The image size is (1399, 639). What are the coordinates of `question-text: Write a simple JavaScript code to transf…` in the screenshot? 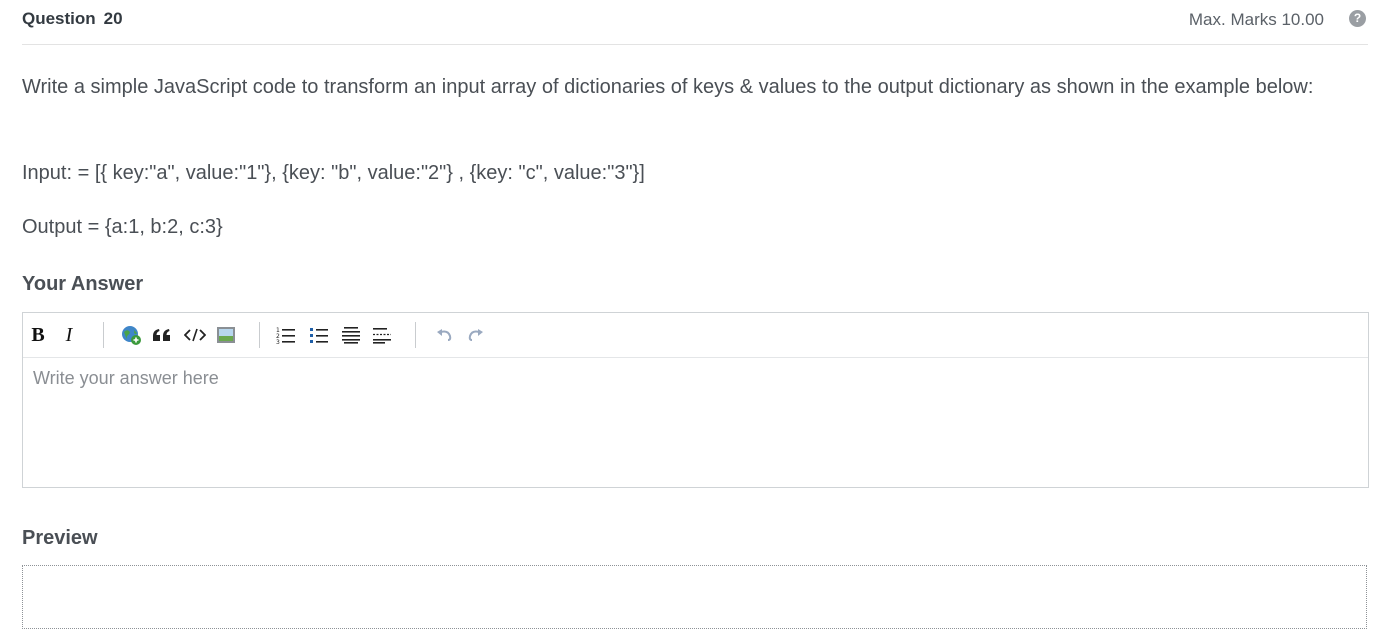 It's located at (668, 87).